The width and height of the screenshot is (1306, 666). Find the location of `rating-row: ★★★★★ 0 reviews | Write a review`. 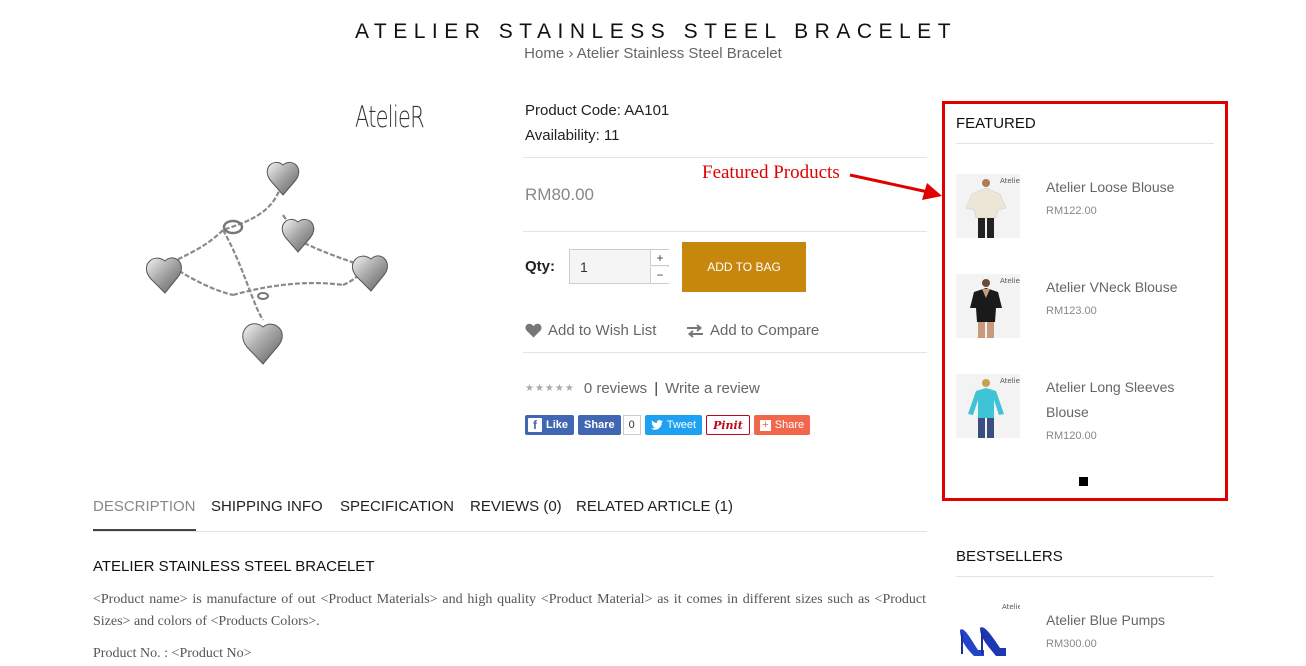

rating-row: ★★★★★ 0 reviews | Write a review is located at coordinates (642, 388).